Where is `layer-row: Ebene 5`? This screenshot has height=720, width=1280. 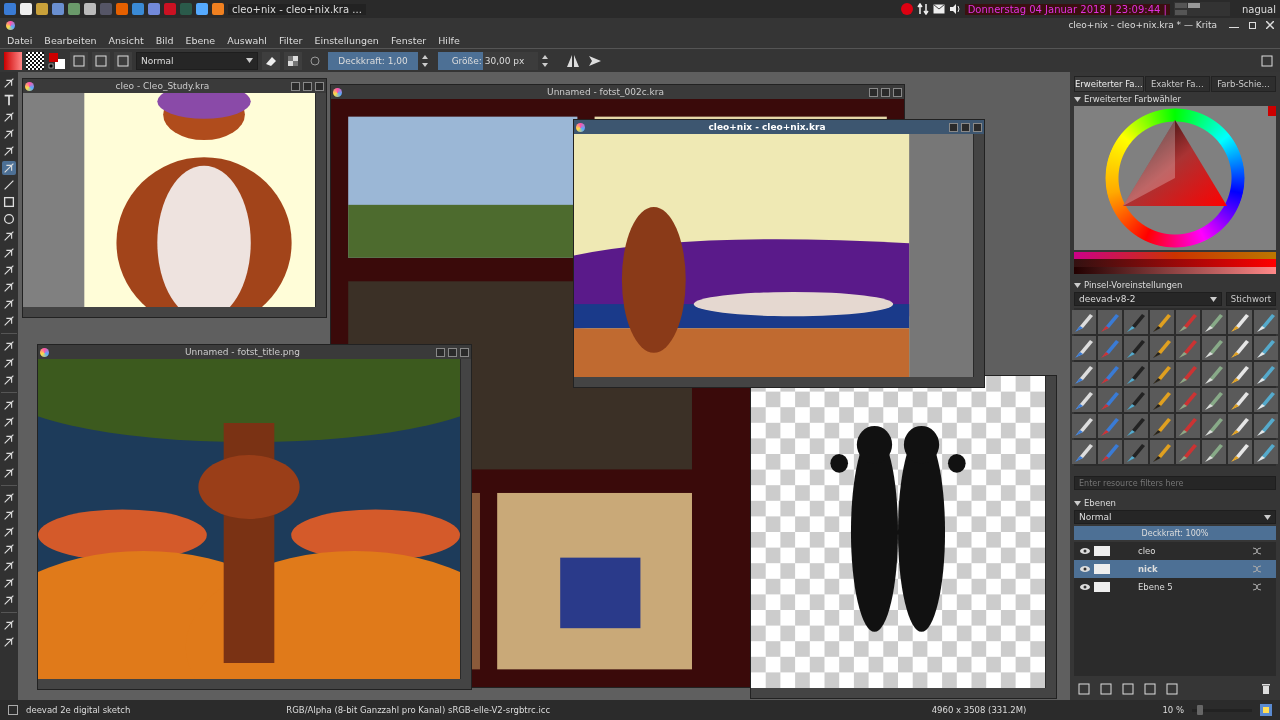
layer-row: Ebene 5 is located at coordinates (1175, 587).